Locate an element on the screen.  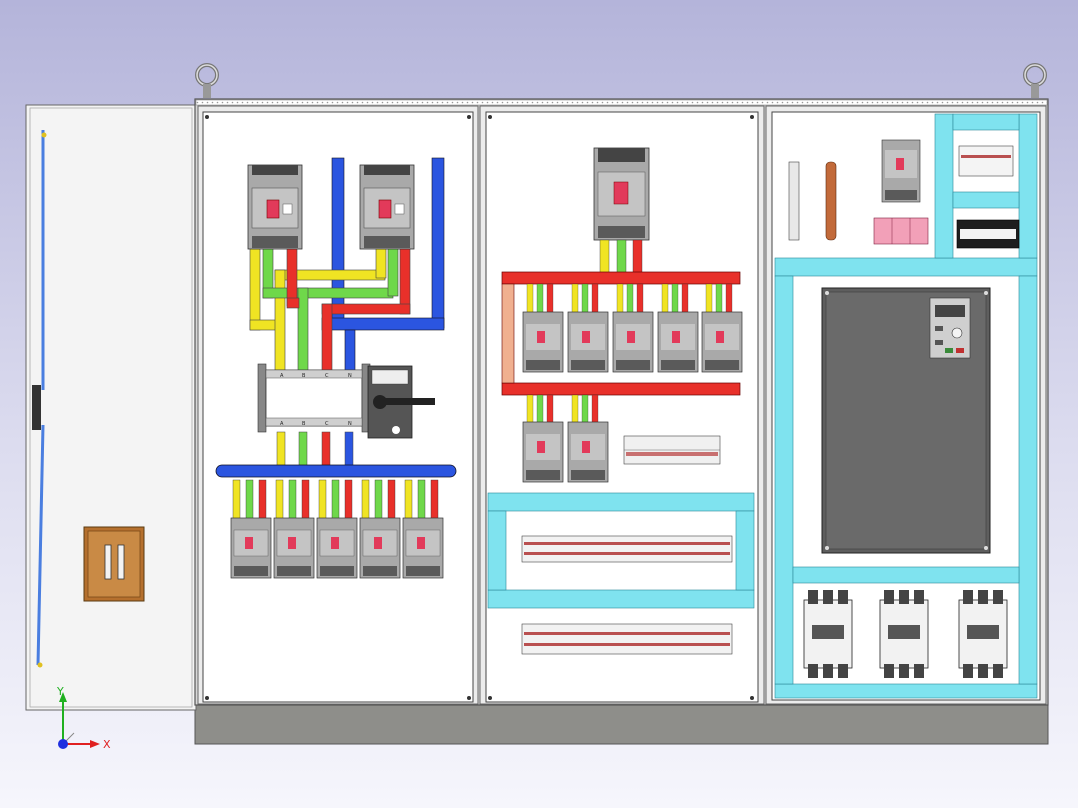
feeder-busbar-top is located at coordinates (621, 278).